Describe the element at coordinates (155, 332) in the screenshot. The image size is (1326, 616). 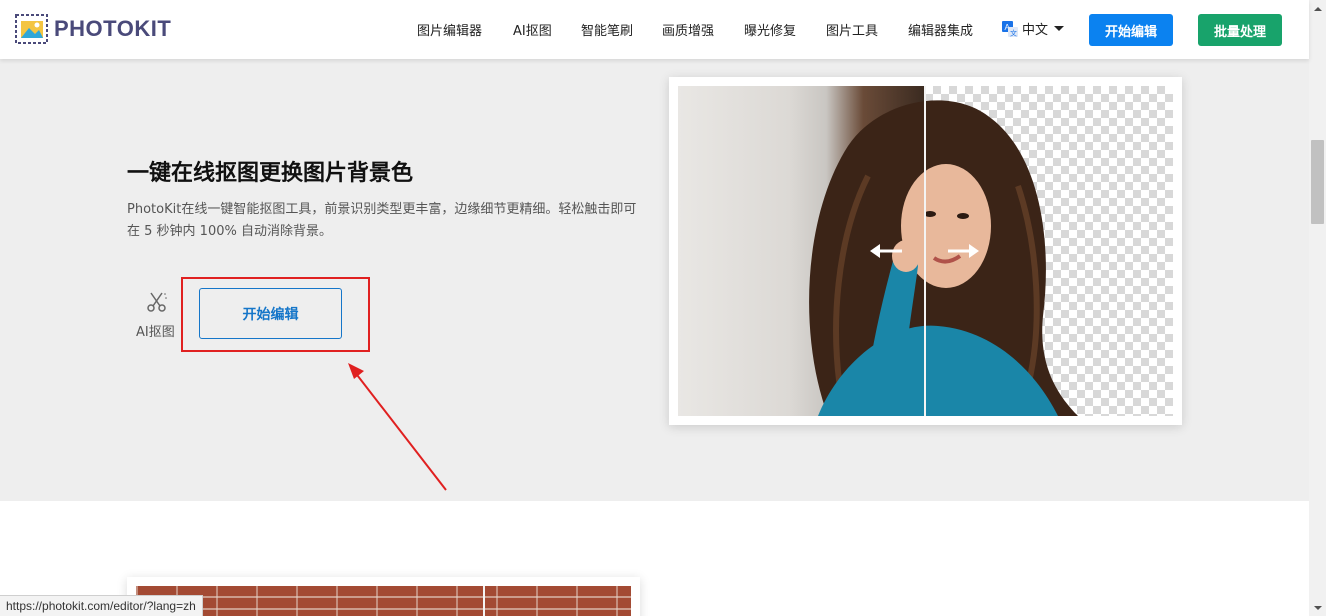
I see `ai-cutout-label: AI抠图` at that location.